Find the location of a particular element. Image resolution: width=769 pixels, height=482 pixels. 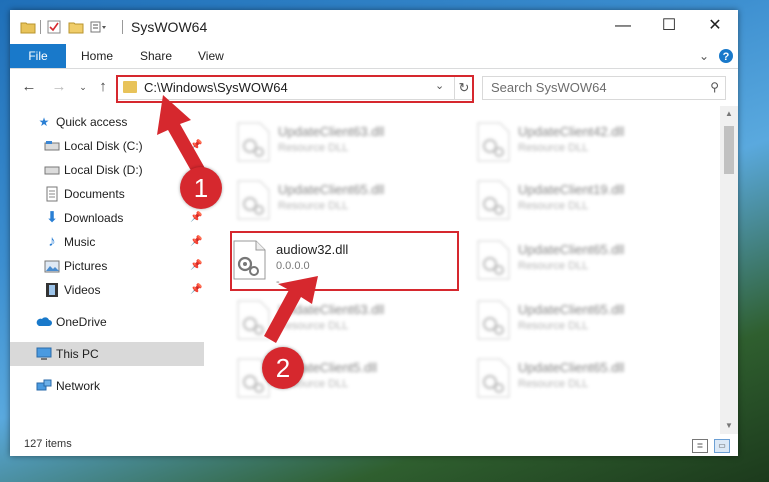

new-folder-icon is located at coordinates (76, 27).